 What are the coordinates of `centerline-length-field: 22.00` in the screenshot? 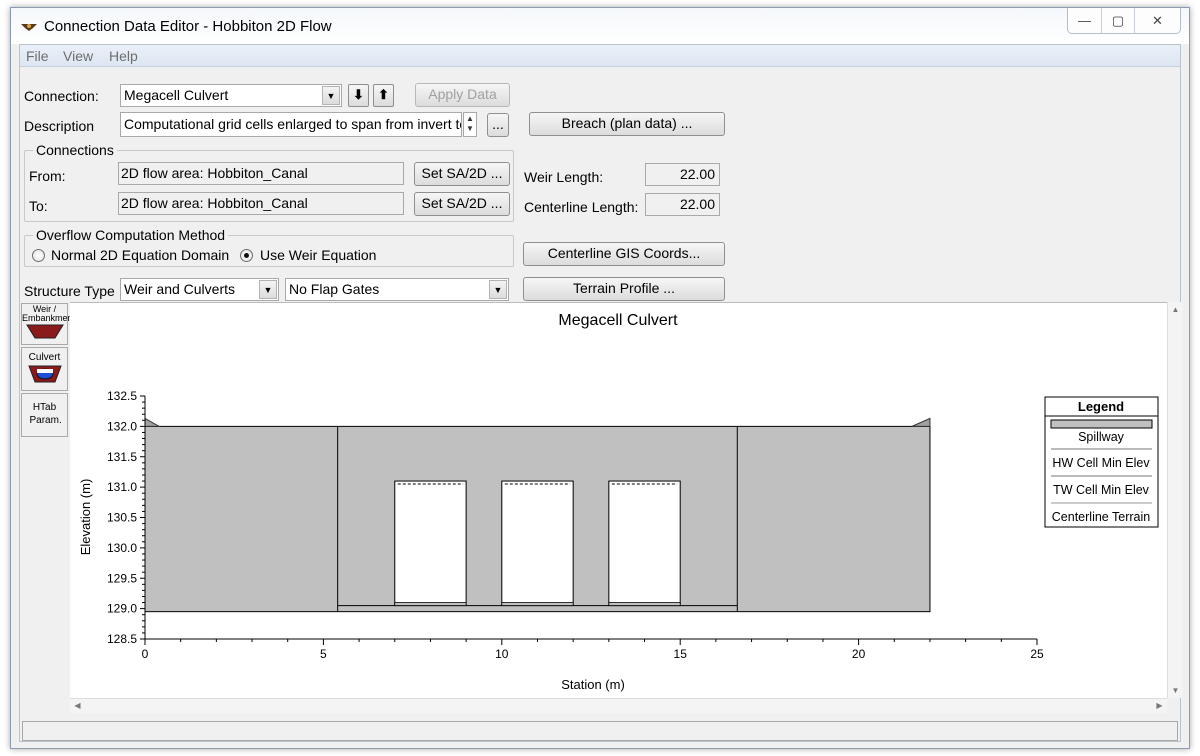 It's located at (682, 204).